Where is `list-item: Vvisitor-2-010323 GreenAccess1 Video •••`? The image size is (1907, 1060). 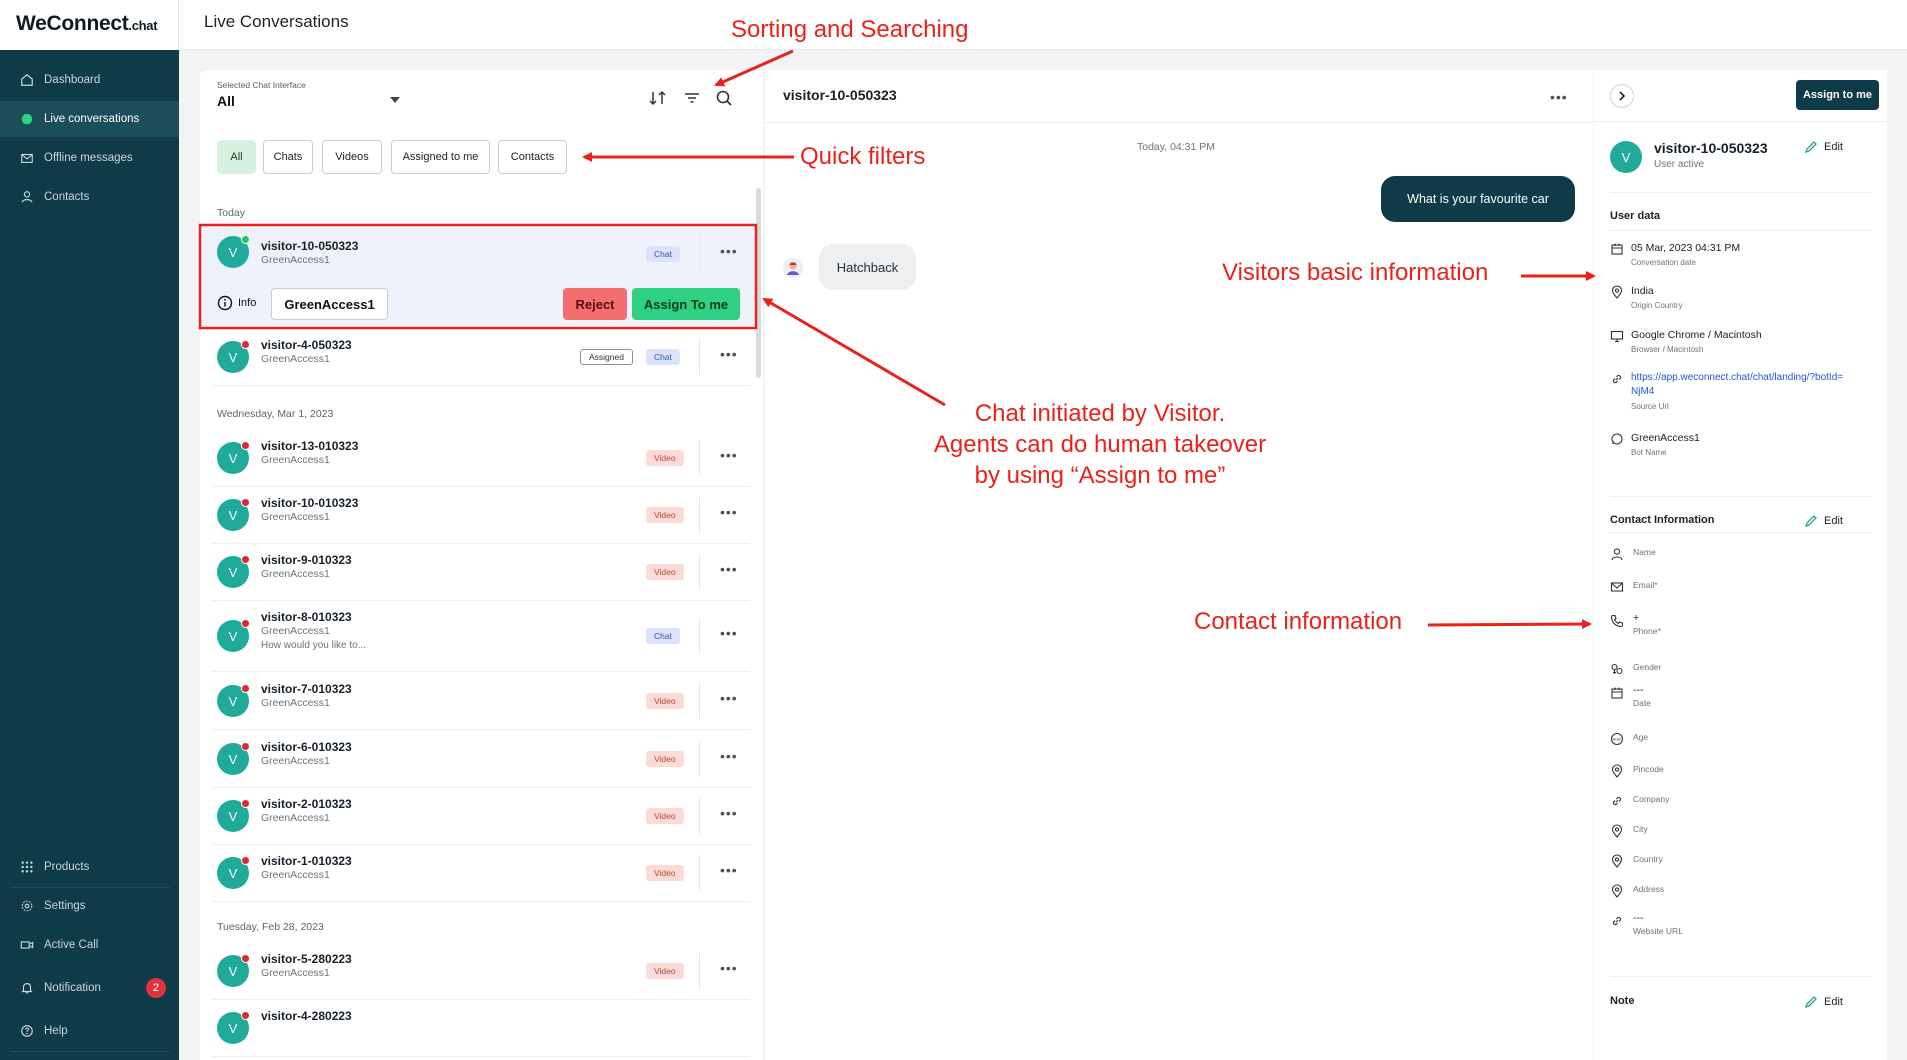
list-item: Vvisitor-2-010323 GreenAccess1 Video ••• is located at coordinates (475, 816).